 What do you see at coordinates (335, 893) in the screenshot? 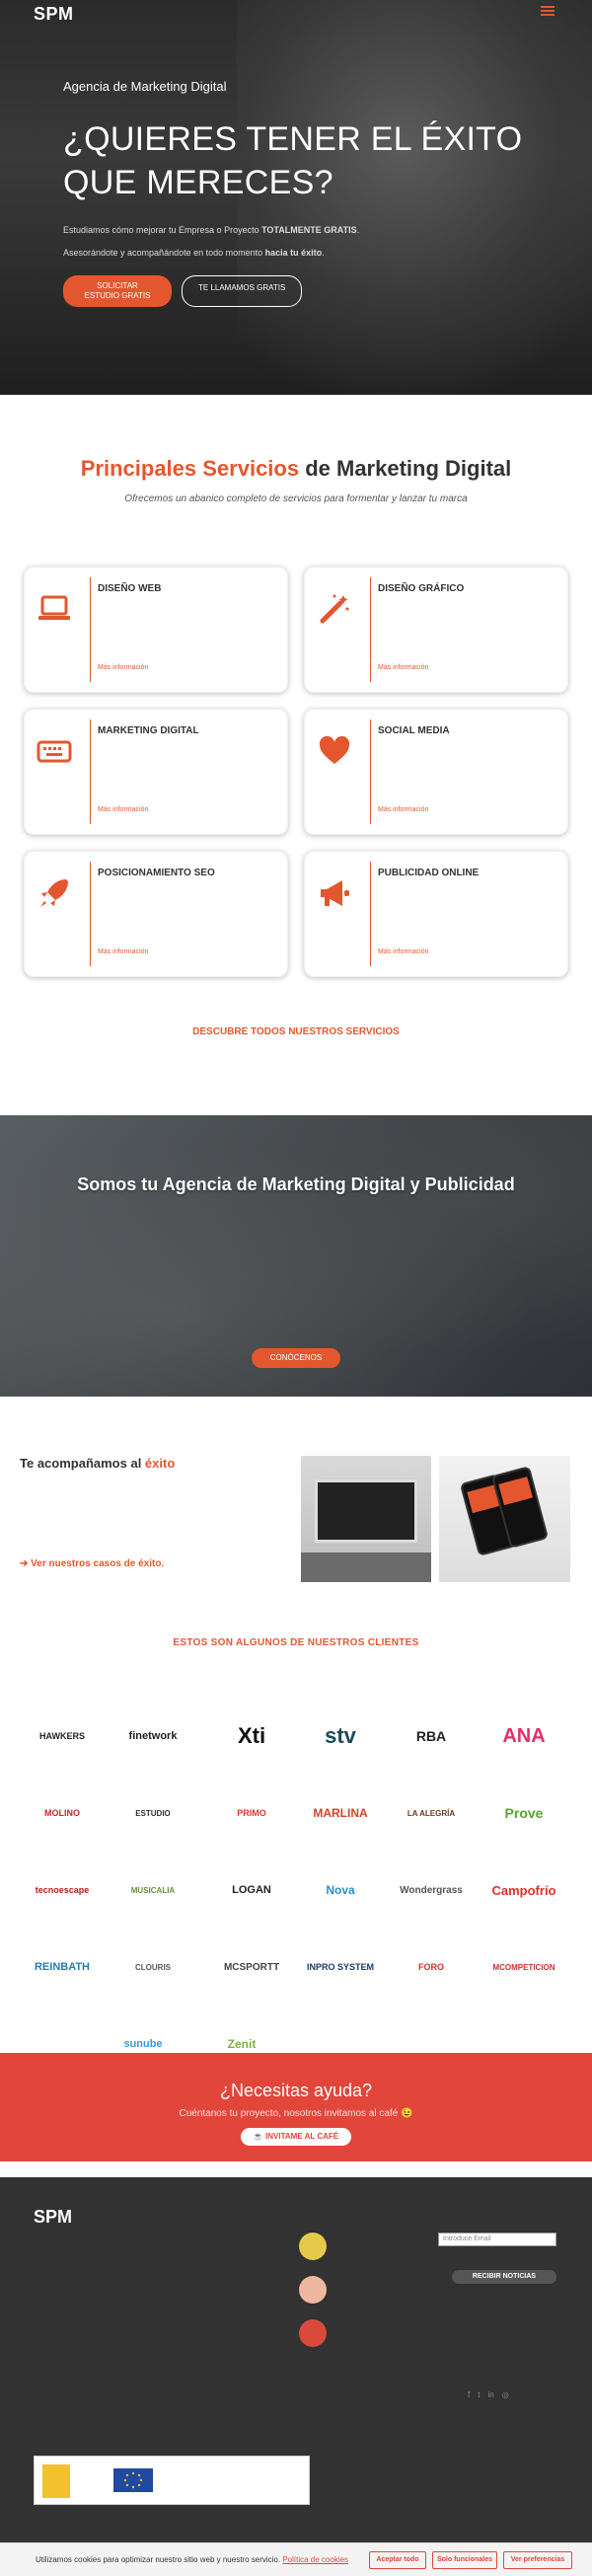
I see `megaphone-icon` at bounding box center [335, 893].